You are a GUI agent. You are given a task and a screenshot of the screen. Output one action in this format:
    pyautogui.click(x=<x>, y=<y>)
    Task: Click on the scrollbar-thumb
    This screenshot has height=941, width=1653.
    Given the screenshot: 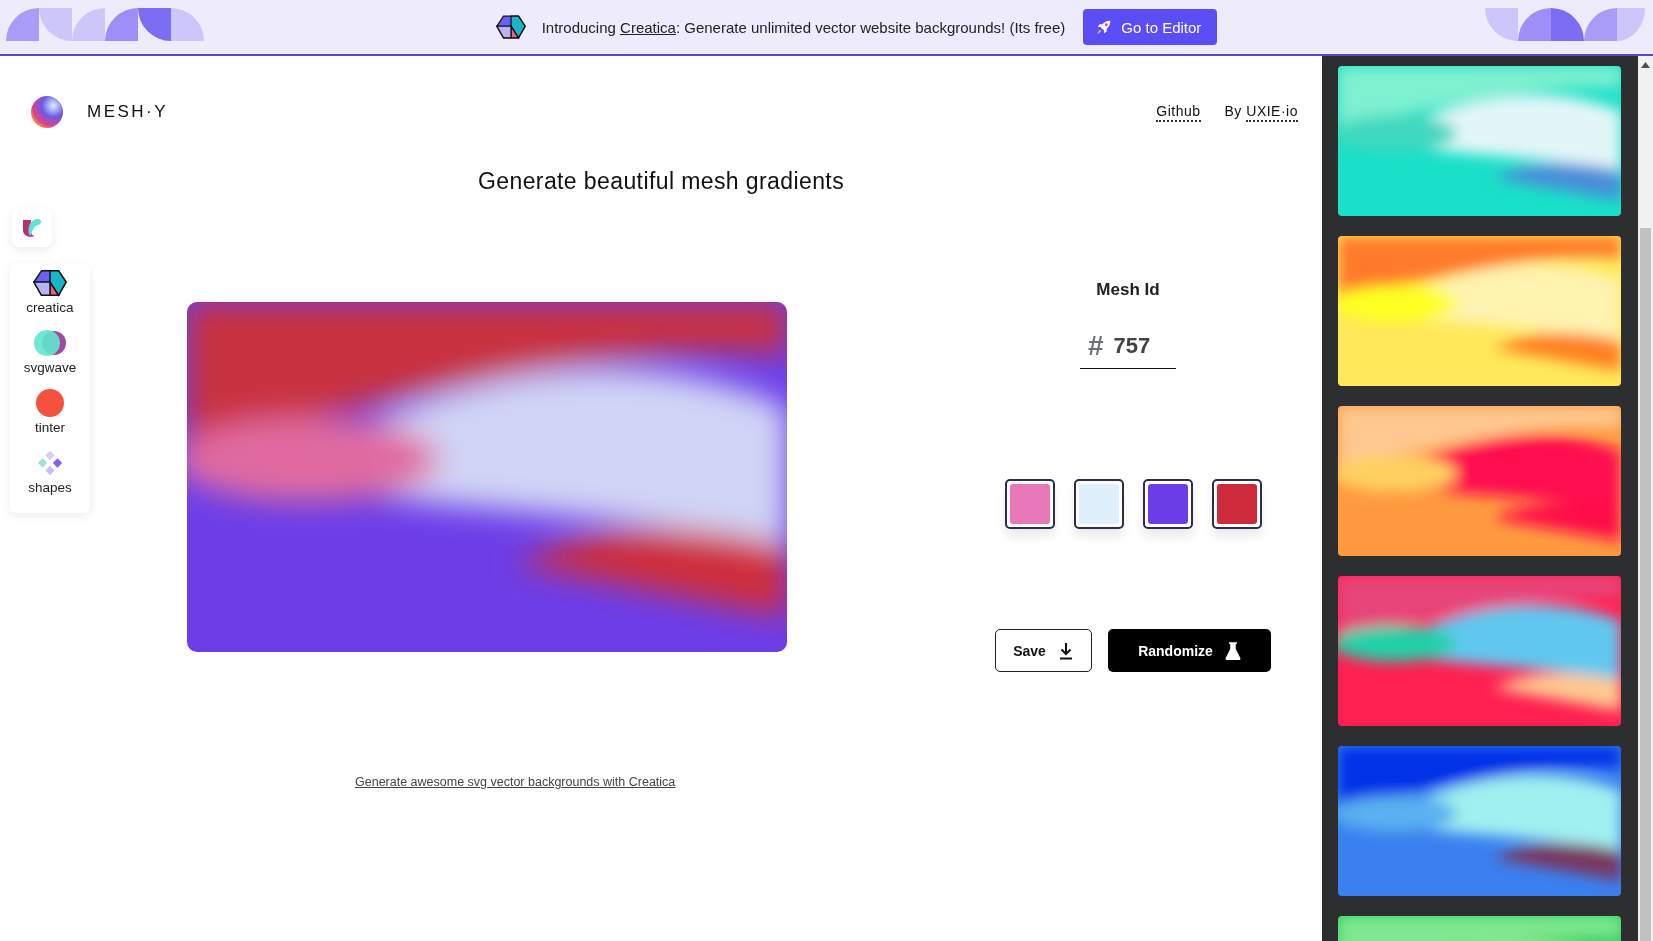 What is the action you would take?
    pyautogui.click(x=1645, y=584)
    